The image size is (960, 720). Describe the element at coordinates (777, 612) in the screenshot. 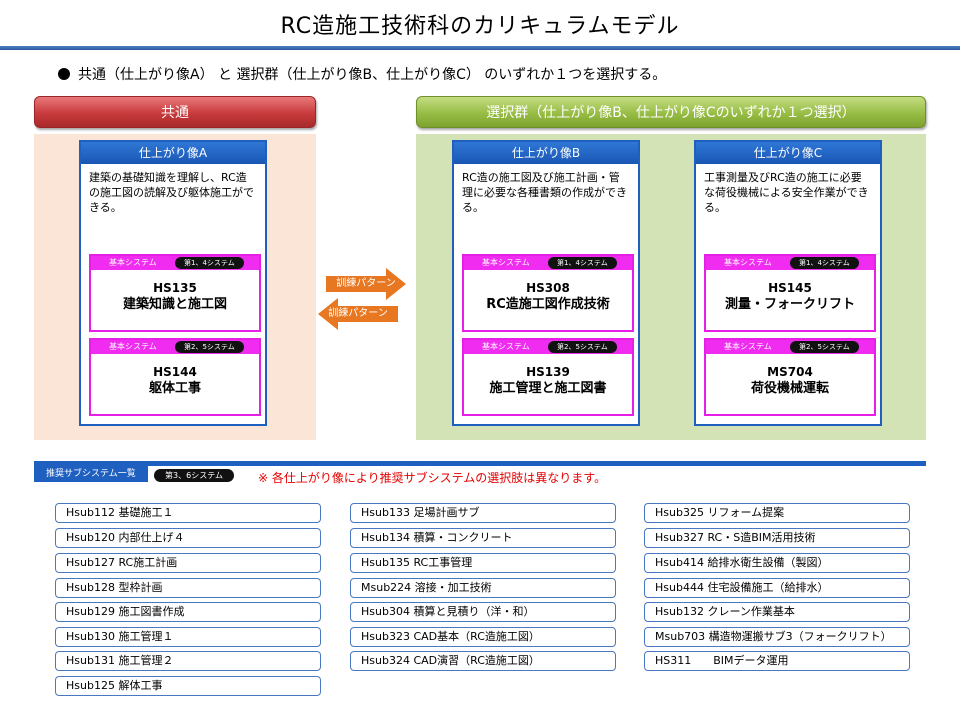

I see `subsystem-item: Hsub132 クレーン作業基本` at that location.